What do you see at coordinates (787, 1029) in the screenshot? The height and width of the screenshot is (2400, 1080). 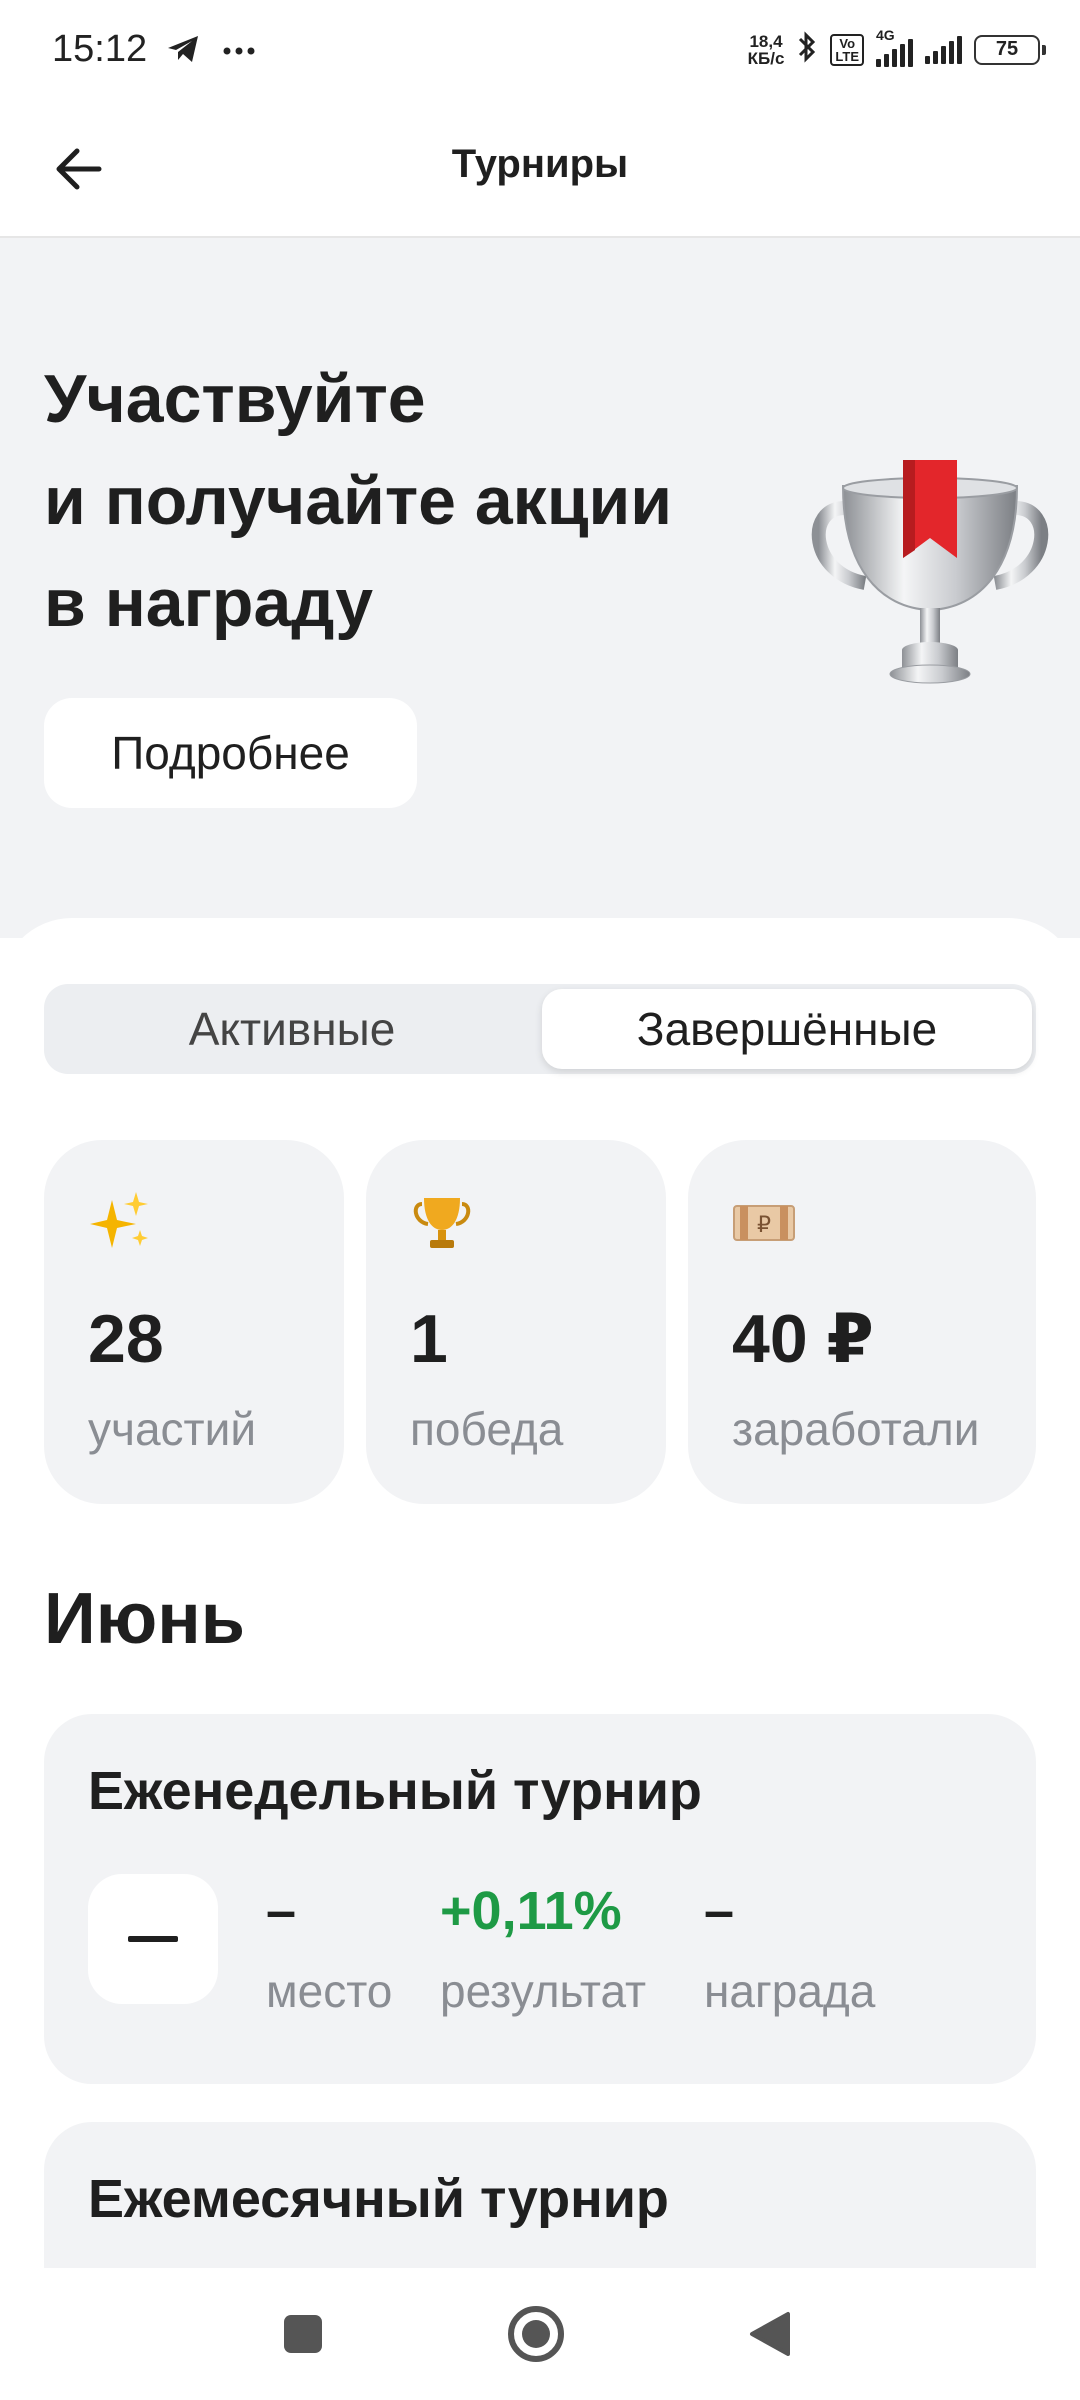 I see `tab-finished: Завершённые` at bounding box center [787, 1029].